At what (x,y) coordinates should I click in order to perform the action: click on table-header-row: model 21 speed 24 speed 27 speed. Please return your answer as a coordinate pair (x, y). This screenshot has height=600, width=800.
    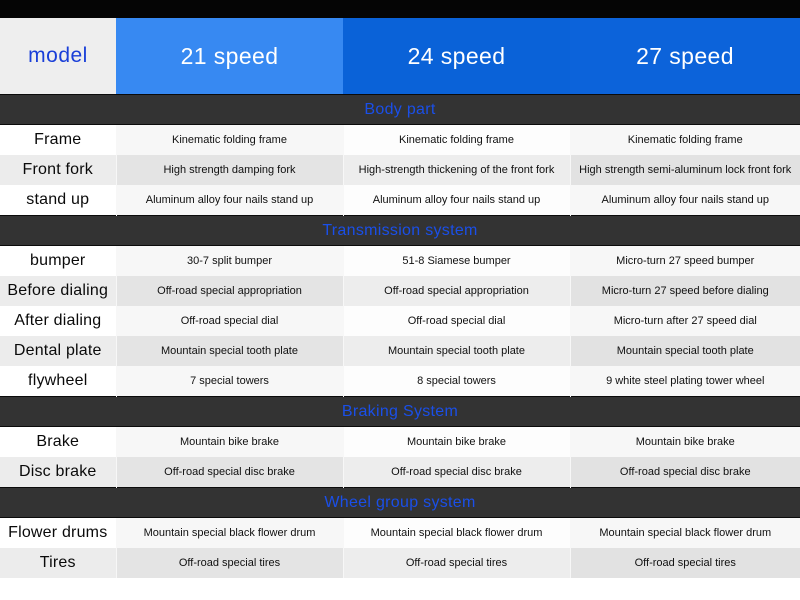
    Looking at the image, I should click on (400, 56).